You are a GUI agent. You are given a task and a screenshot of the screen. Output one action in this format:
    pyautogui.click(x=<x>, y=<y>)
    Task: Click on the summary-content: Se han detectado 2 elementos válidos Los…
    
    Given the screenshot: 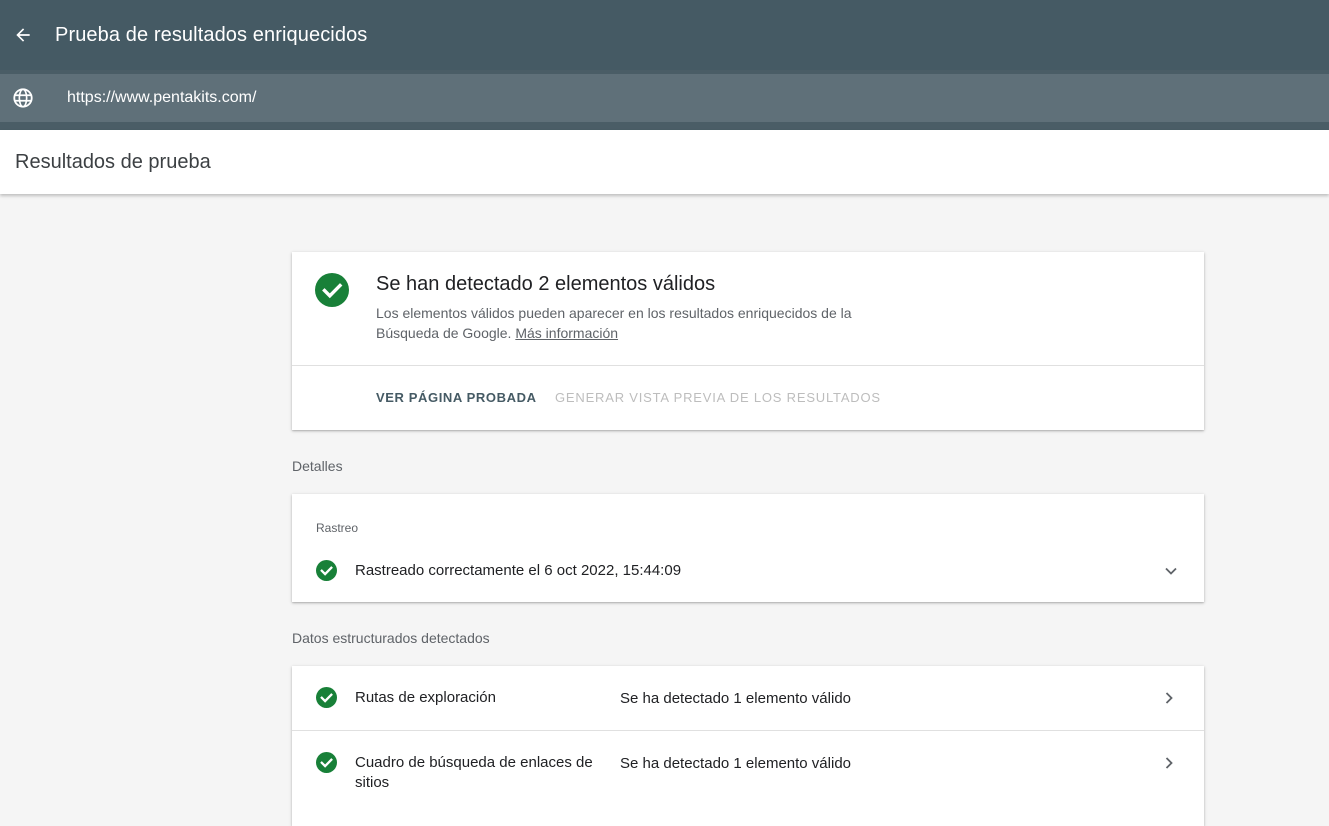 What is the action you would take?
    pyautogui.click(x=748, y=309)
    